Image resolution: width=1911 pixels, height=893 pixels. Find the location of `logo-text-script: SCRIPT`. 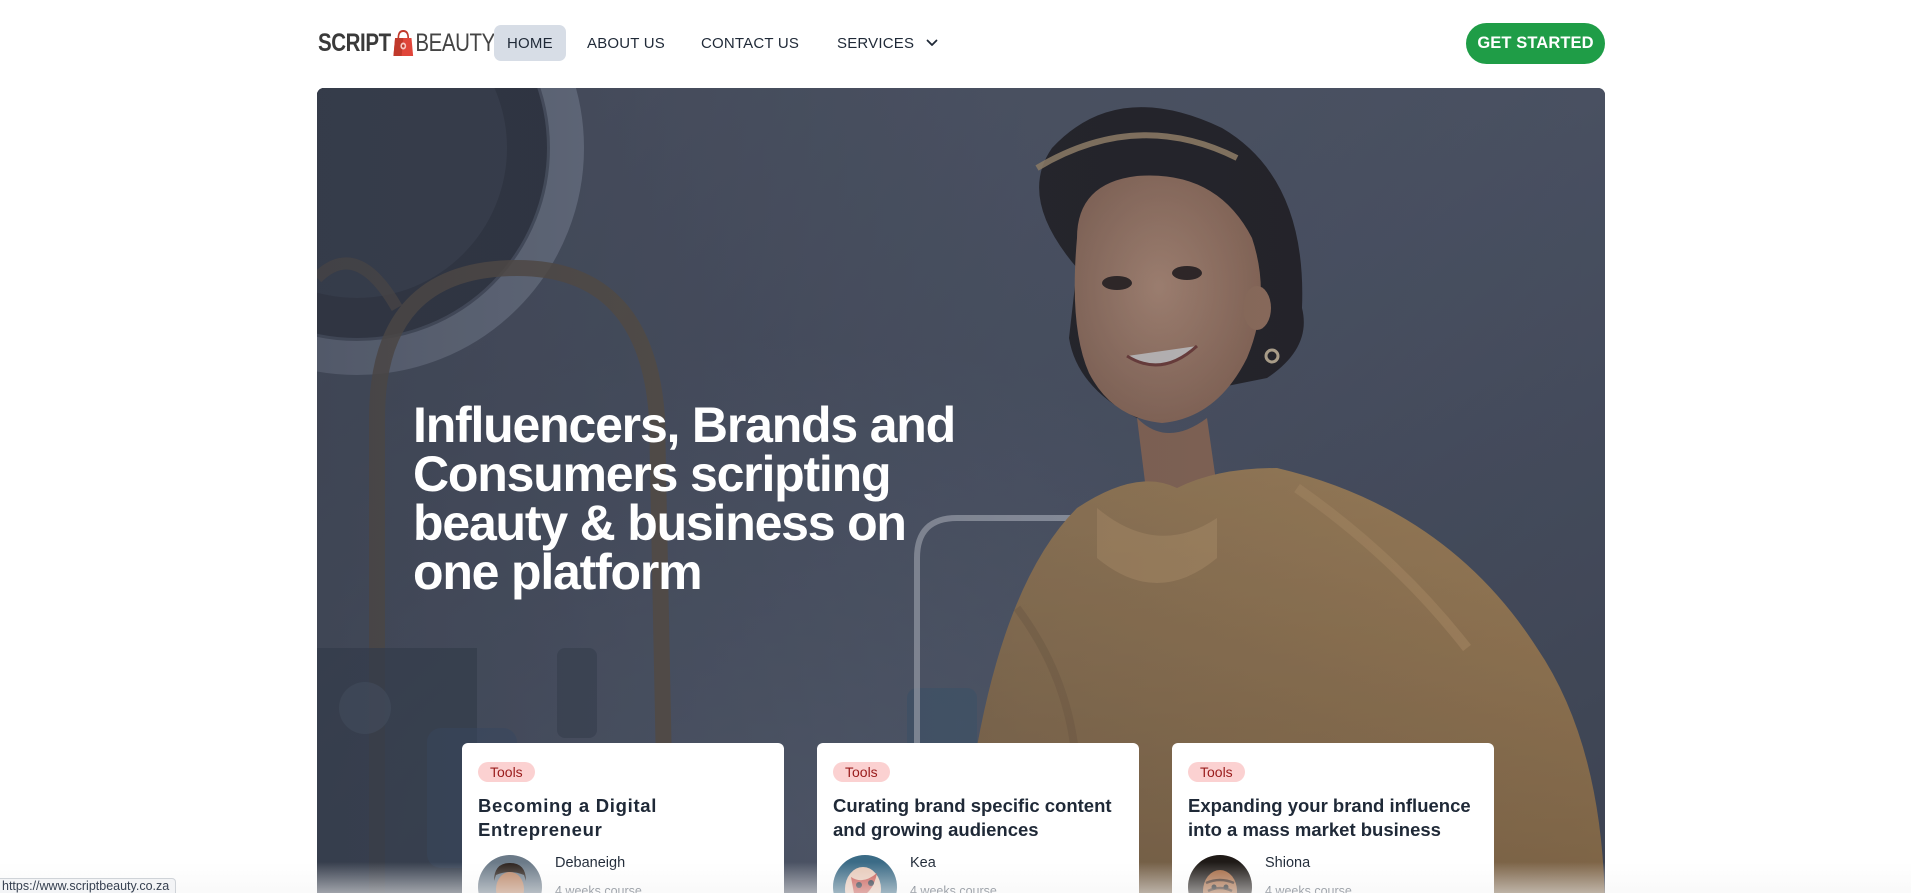

logo-text-script: SCRIPT is located at coordinates (354, 42).